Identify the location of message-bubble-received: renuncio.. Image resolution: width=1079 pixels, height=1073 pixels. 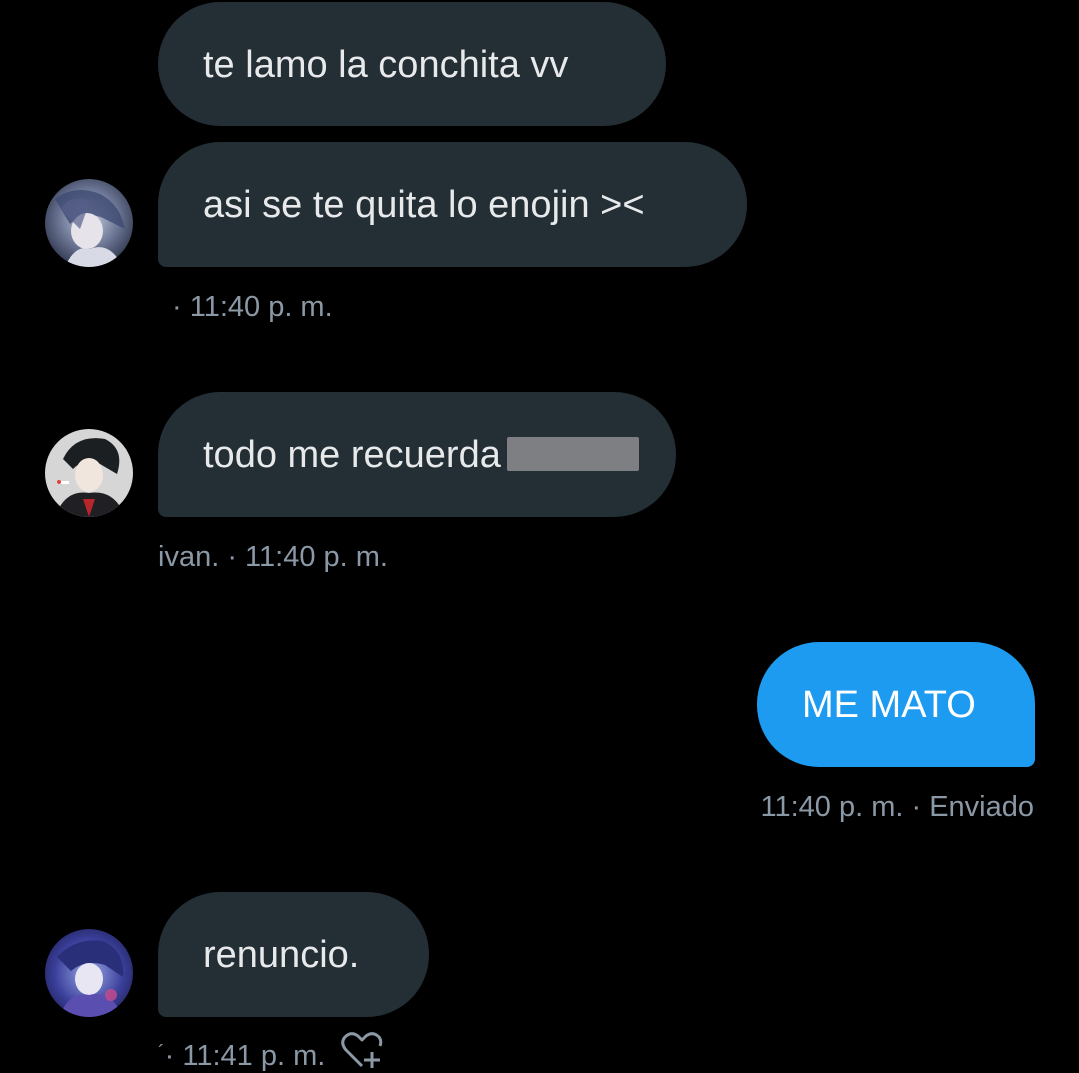
(293, 954).